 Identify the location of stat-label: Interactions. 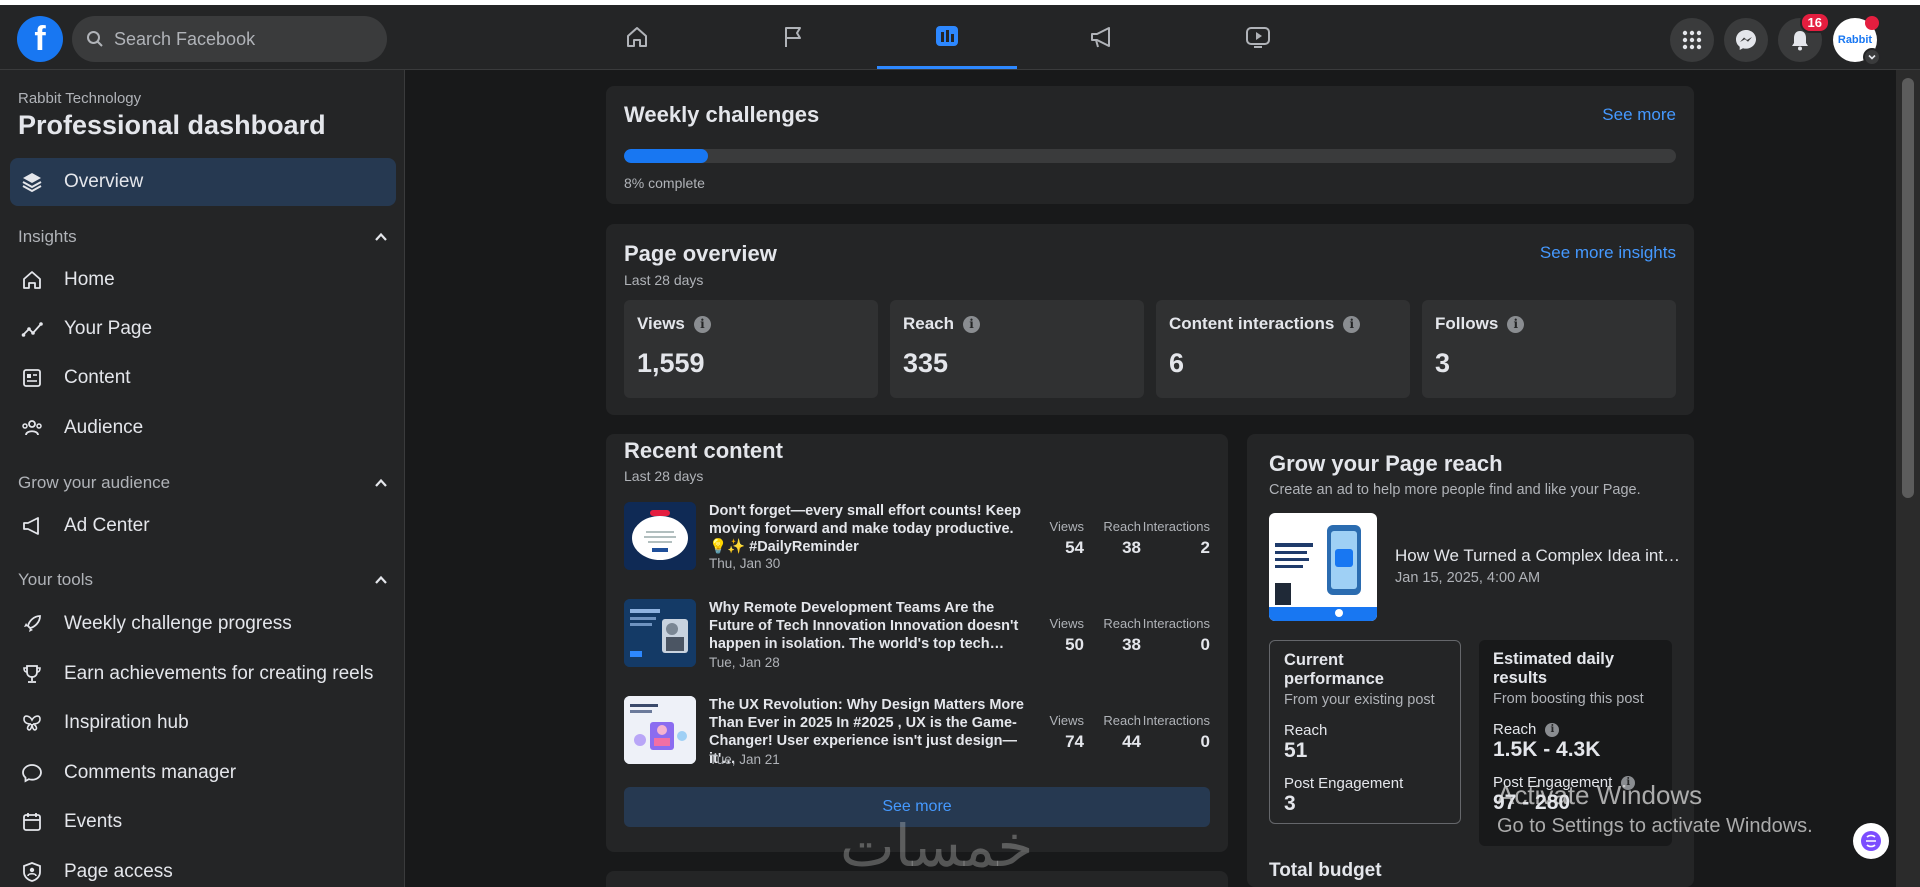
(1176, 526).